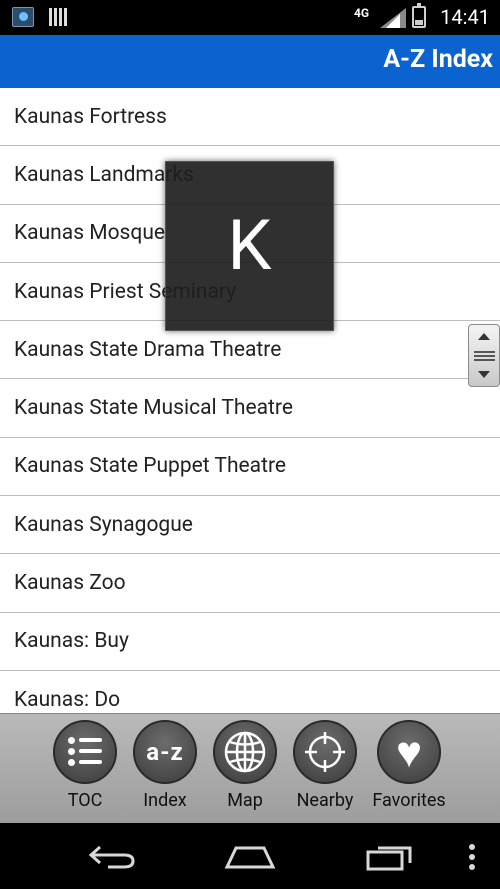 This screenshot has width=500, height=889. I want to click on map-label: Map, so click(245, 800).